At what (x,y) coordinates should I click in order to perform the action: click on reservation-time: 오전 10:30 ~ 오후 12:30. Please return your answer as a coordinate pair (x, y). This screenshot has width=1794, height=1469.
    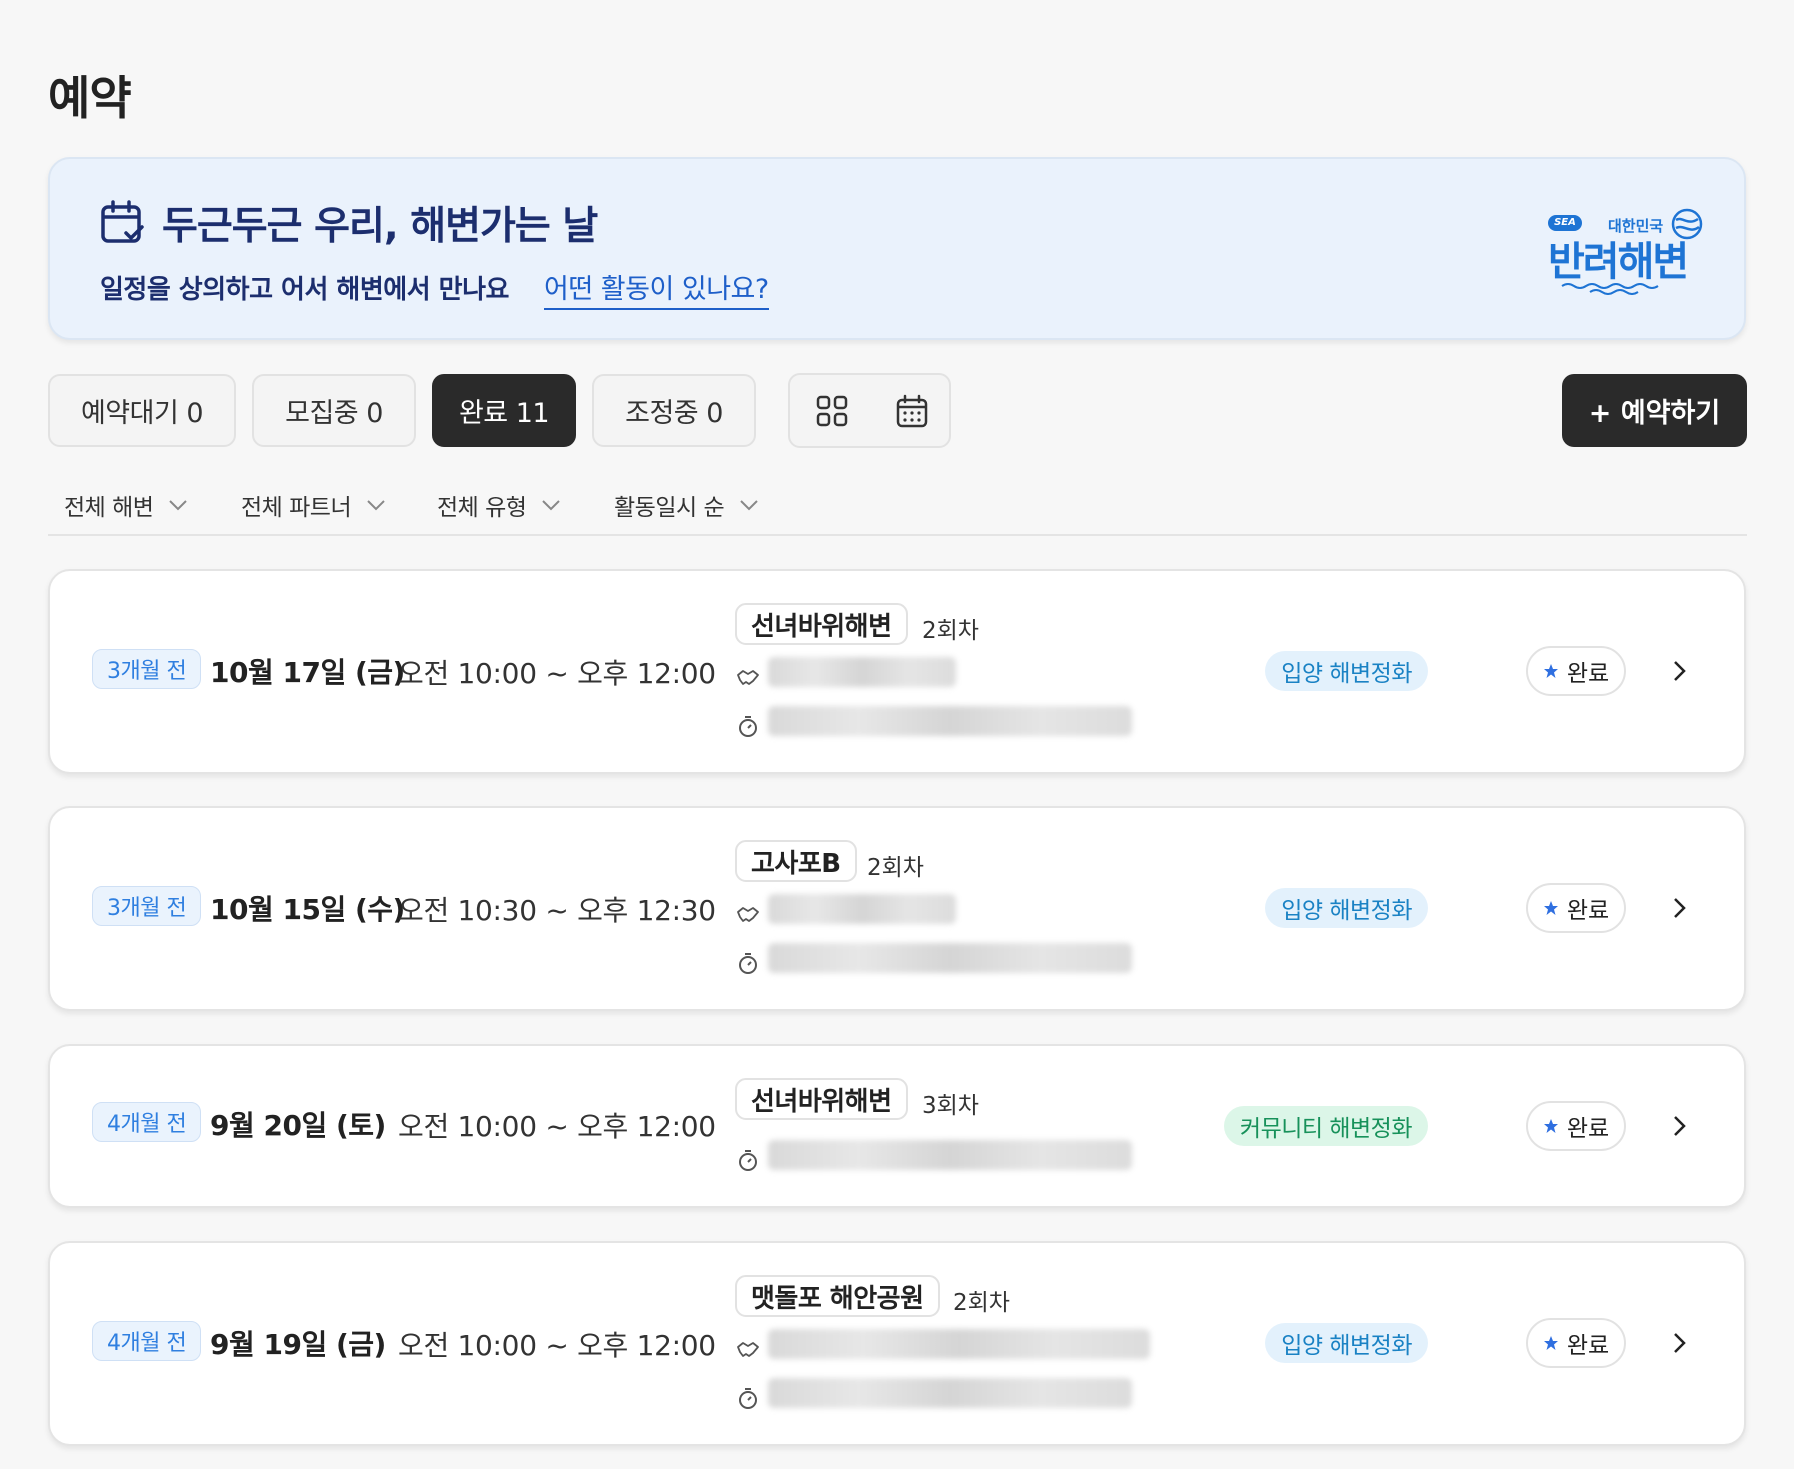
    Looking at the image, I should click on (557, 910).